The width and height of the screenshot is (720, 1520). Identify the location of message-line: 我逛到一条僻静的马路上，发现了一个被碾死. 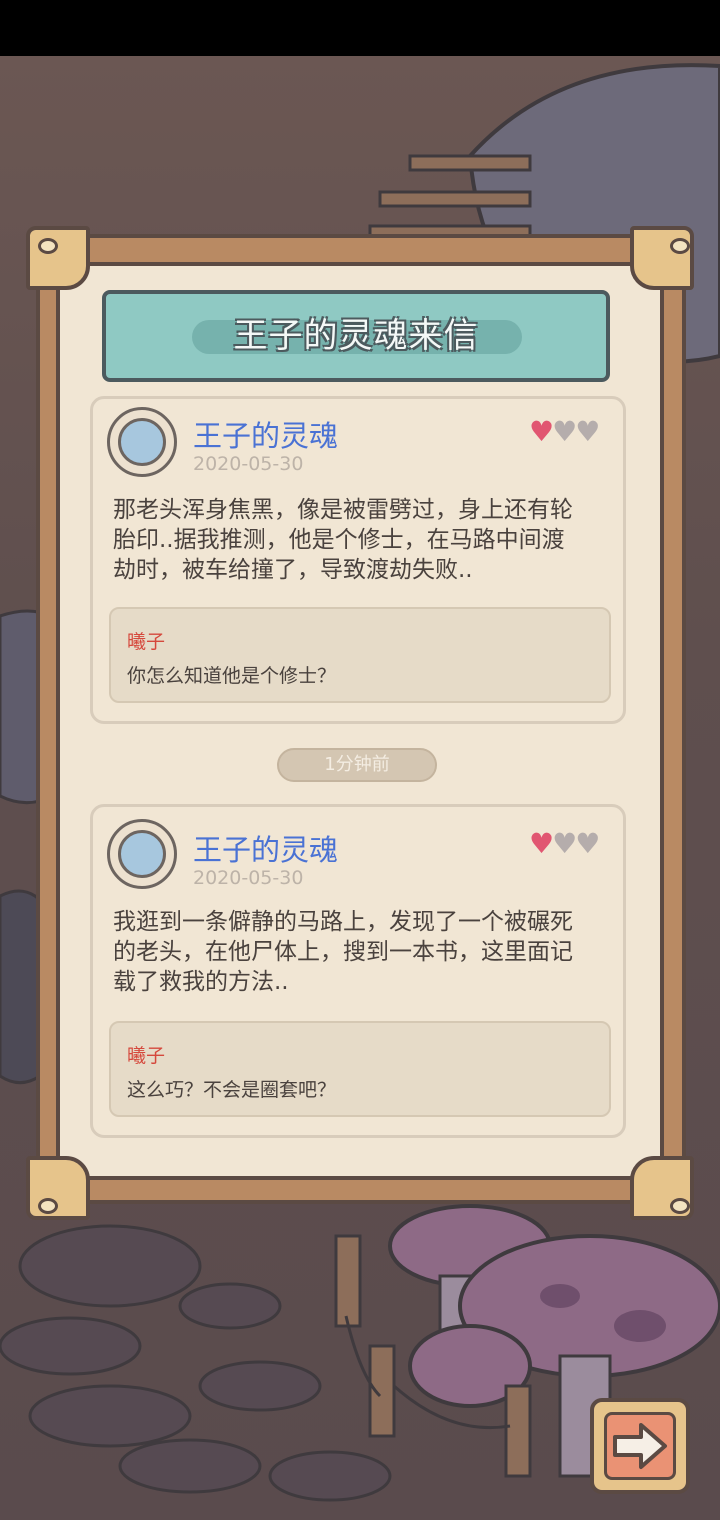
(343, 922).